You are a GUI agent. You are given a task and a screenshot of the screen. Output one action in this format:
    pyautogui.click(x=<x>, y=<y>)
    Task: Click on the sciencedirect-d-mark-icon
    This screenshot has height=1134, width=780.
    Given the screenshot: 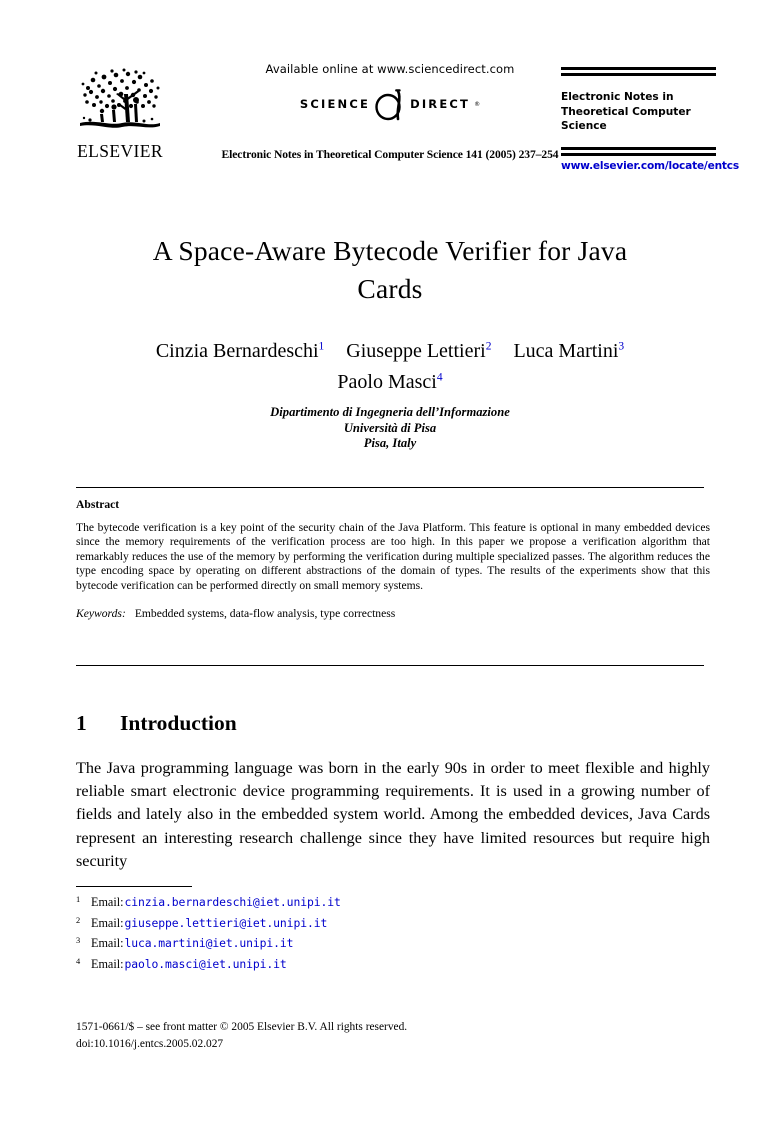 What is the action you would take?
    pyautogui.click(x=390, y=104)
    